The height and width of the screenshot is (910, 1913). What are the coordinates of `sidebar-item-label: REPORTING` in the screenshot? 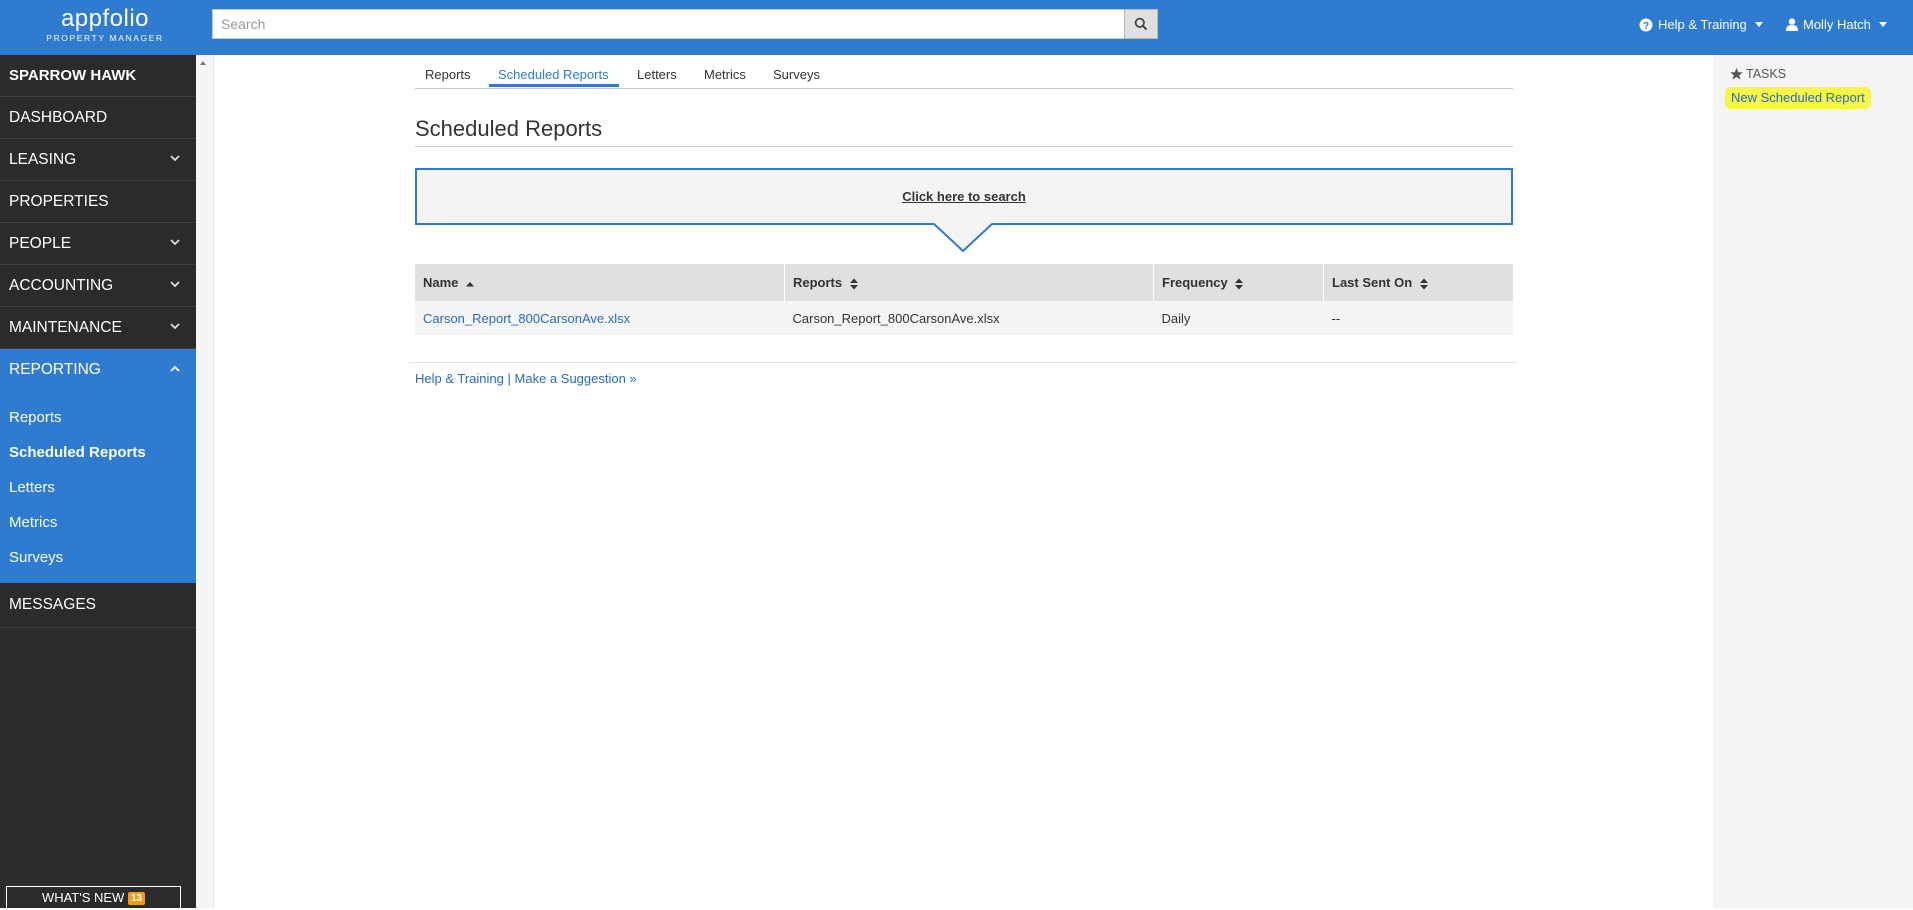 It's located at (55, 369).